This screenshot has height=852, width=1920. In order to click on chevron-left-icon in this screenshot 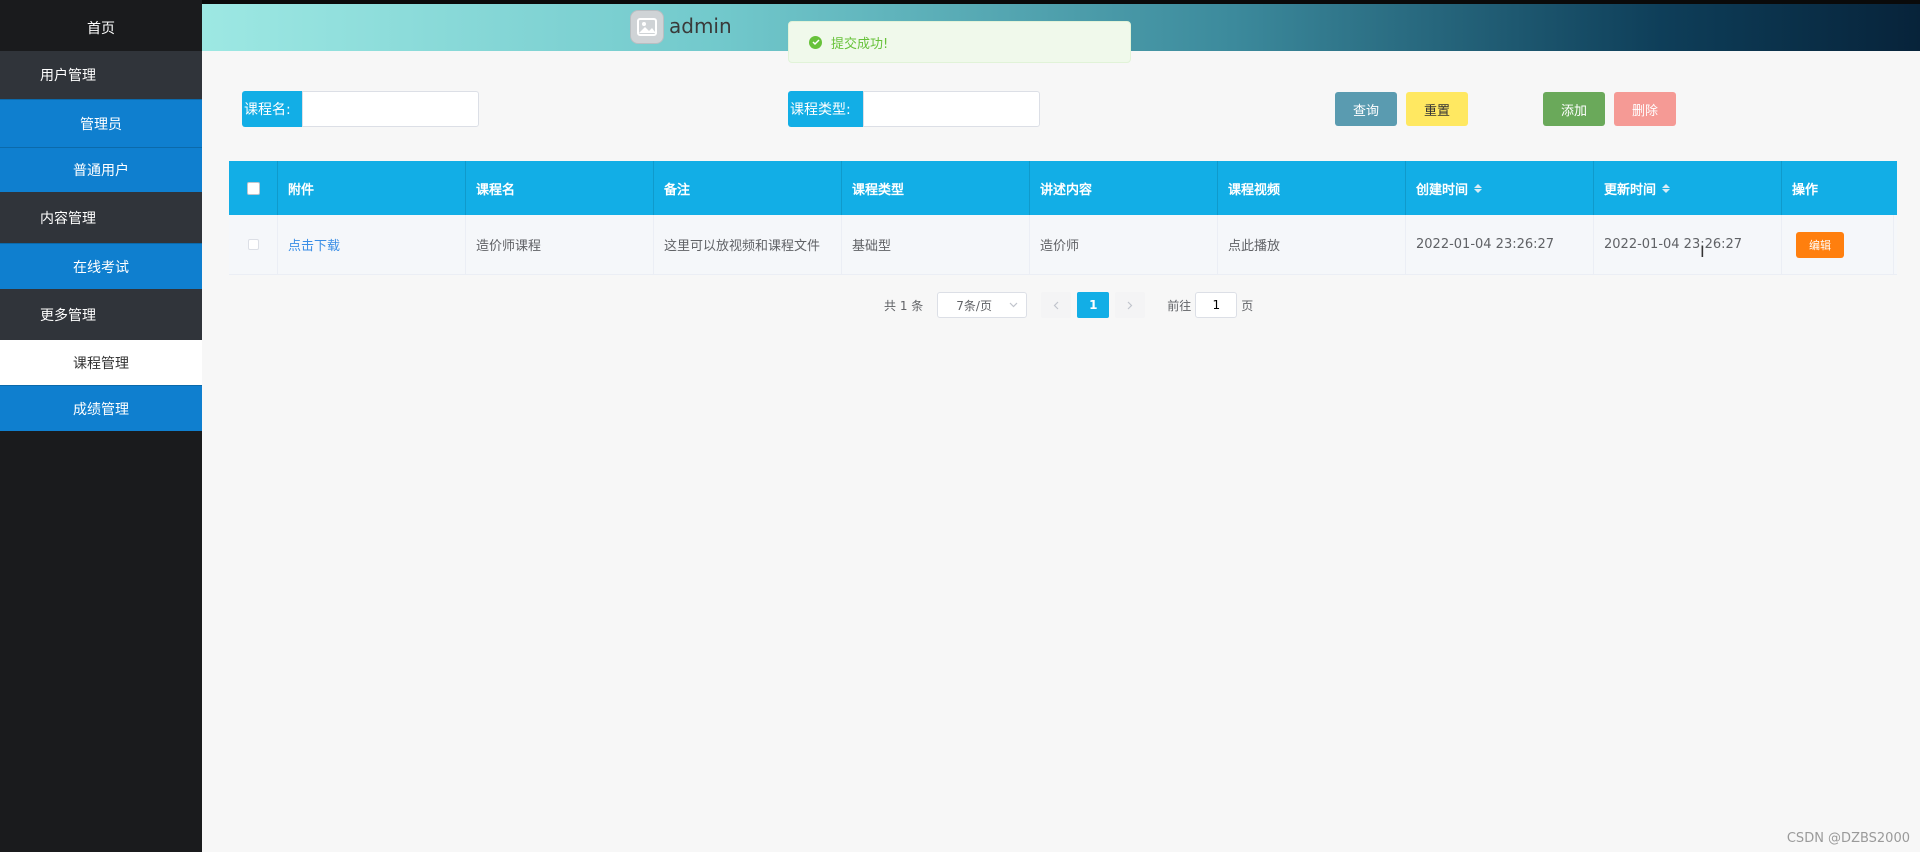, I will do `click(1056, 305)`.